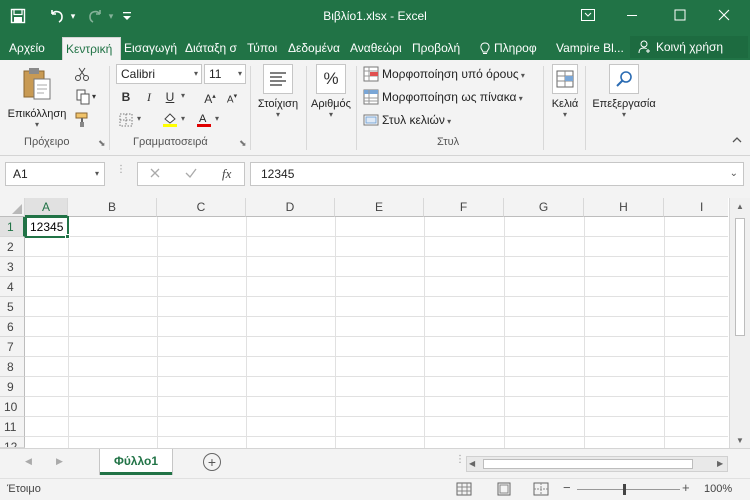 Image resolution: width=750 pixels, height=500 pixels. I want to click on column-header: G, so click(544, 207).